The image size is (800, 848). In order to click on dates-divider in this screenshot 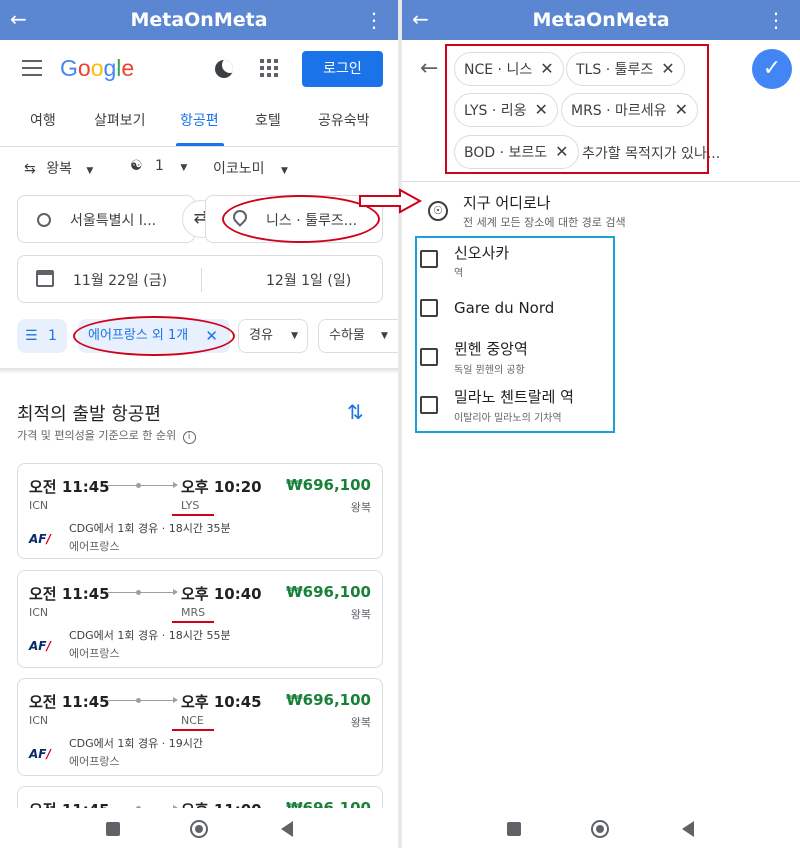, I will do `click(201, 280)`.